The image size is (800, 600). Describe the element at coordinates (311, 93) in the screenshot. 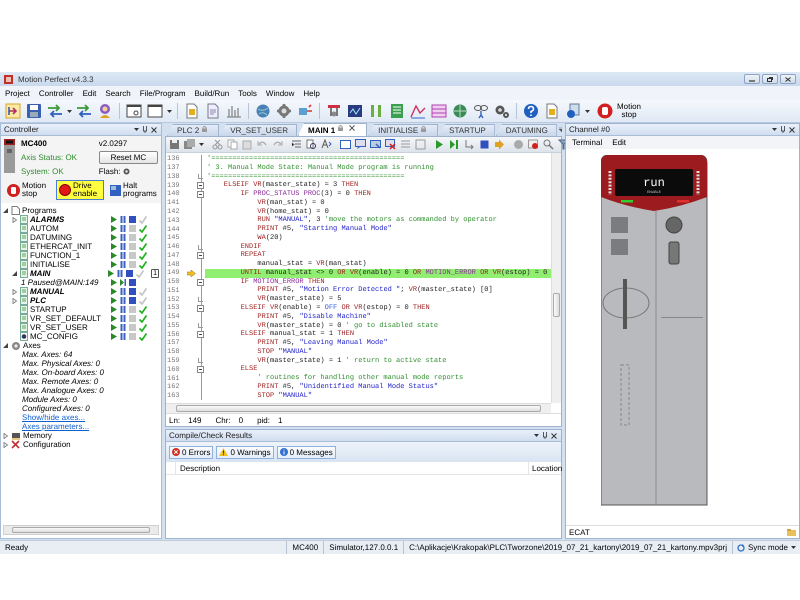

I see `menu-item: Help` at that location.